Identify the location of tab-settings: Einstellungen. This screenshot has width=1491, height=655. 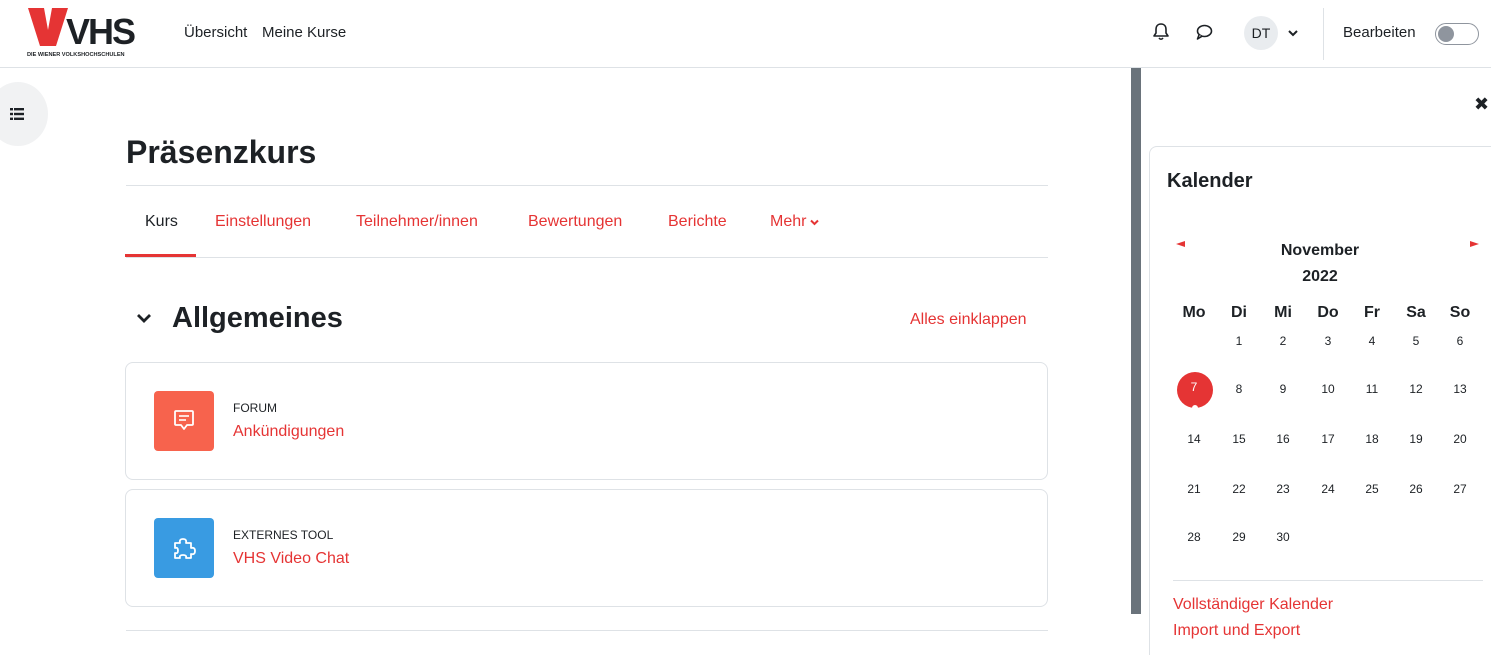
(263, 222).